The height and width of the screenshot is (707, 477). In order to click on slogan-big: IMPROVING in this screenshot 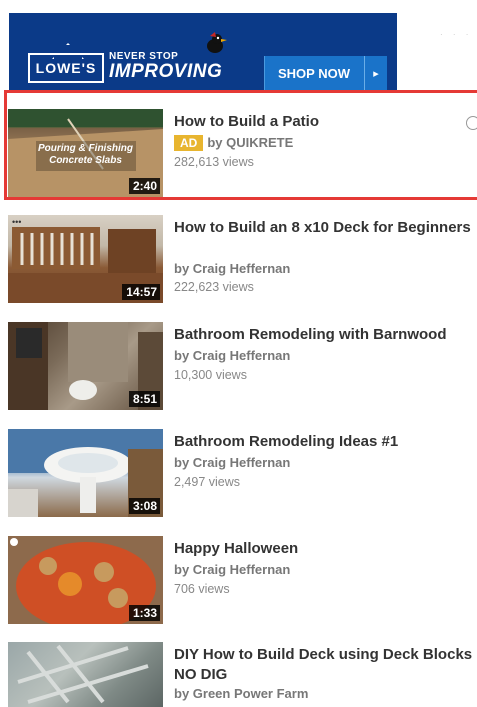, I will do `click(166, 71)`.